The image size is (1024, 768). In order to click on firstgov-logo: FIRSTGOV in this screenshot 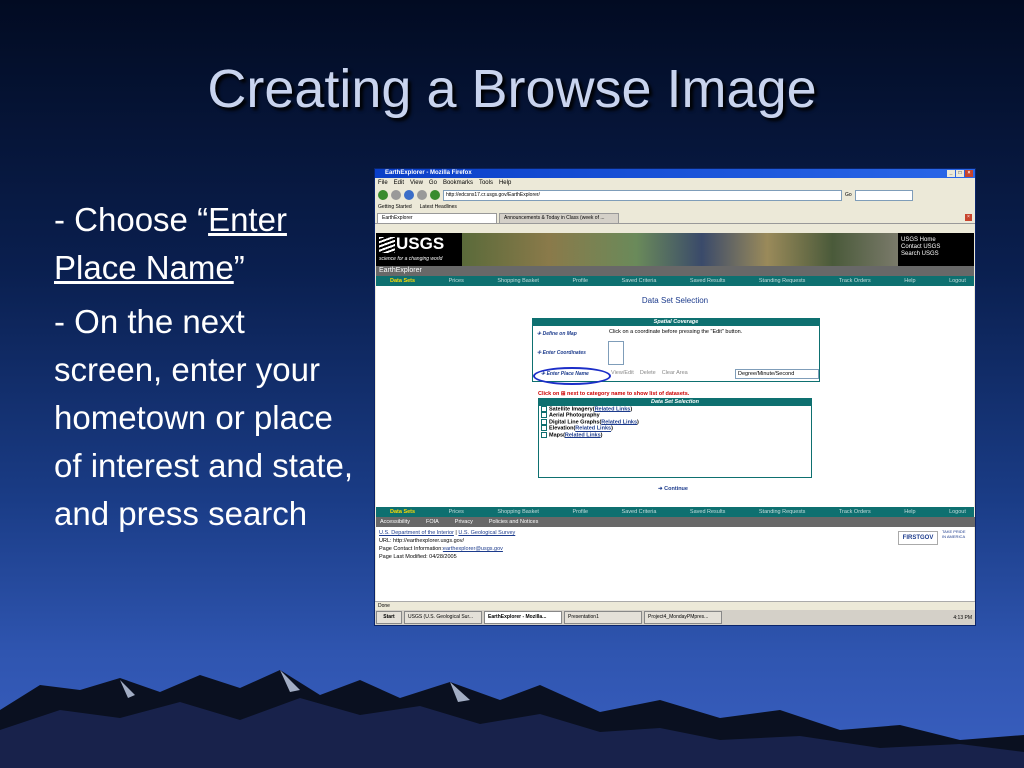, I will do `click(918, 538)`.